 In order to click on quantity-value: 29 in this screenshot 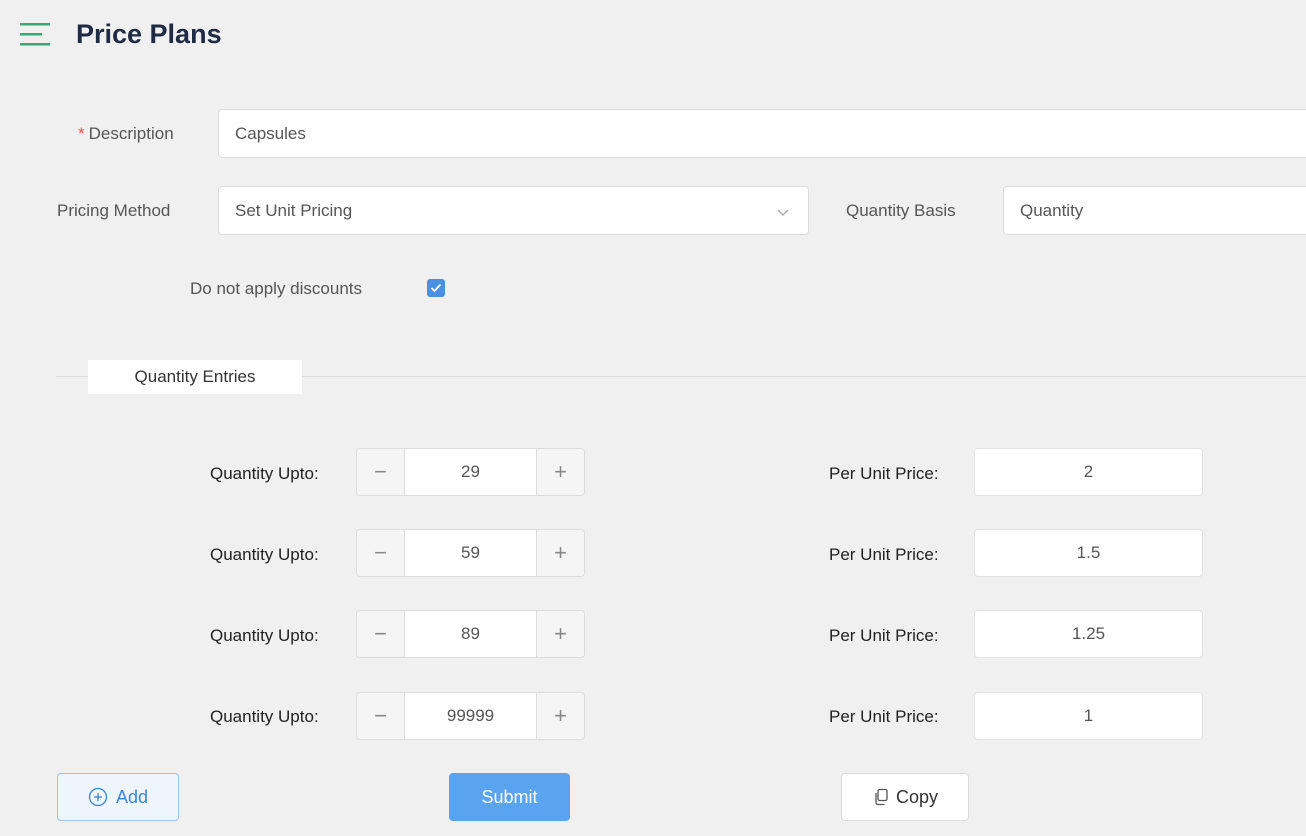, I will do `click(470, 472)`.